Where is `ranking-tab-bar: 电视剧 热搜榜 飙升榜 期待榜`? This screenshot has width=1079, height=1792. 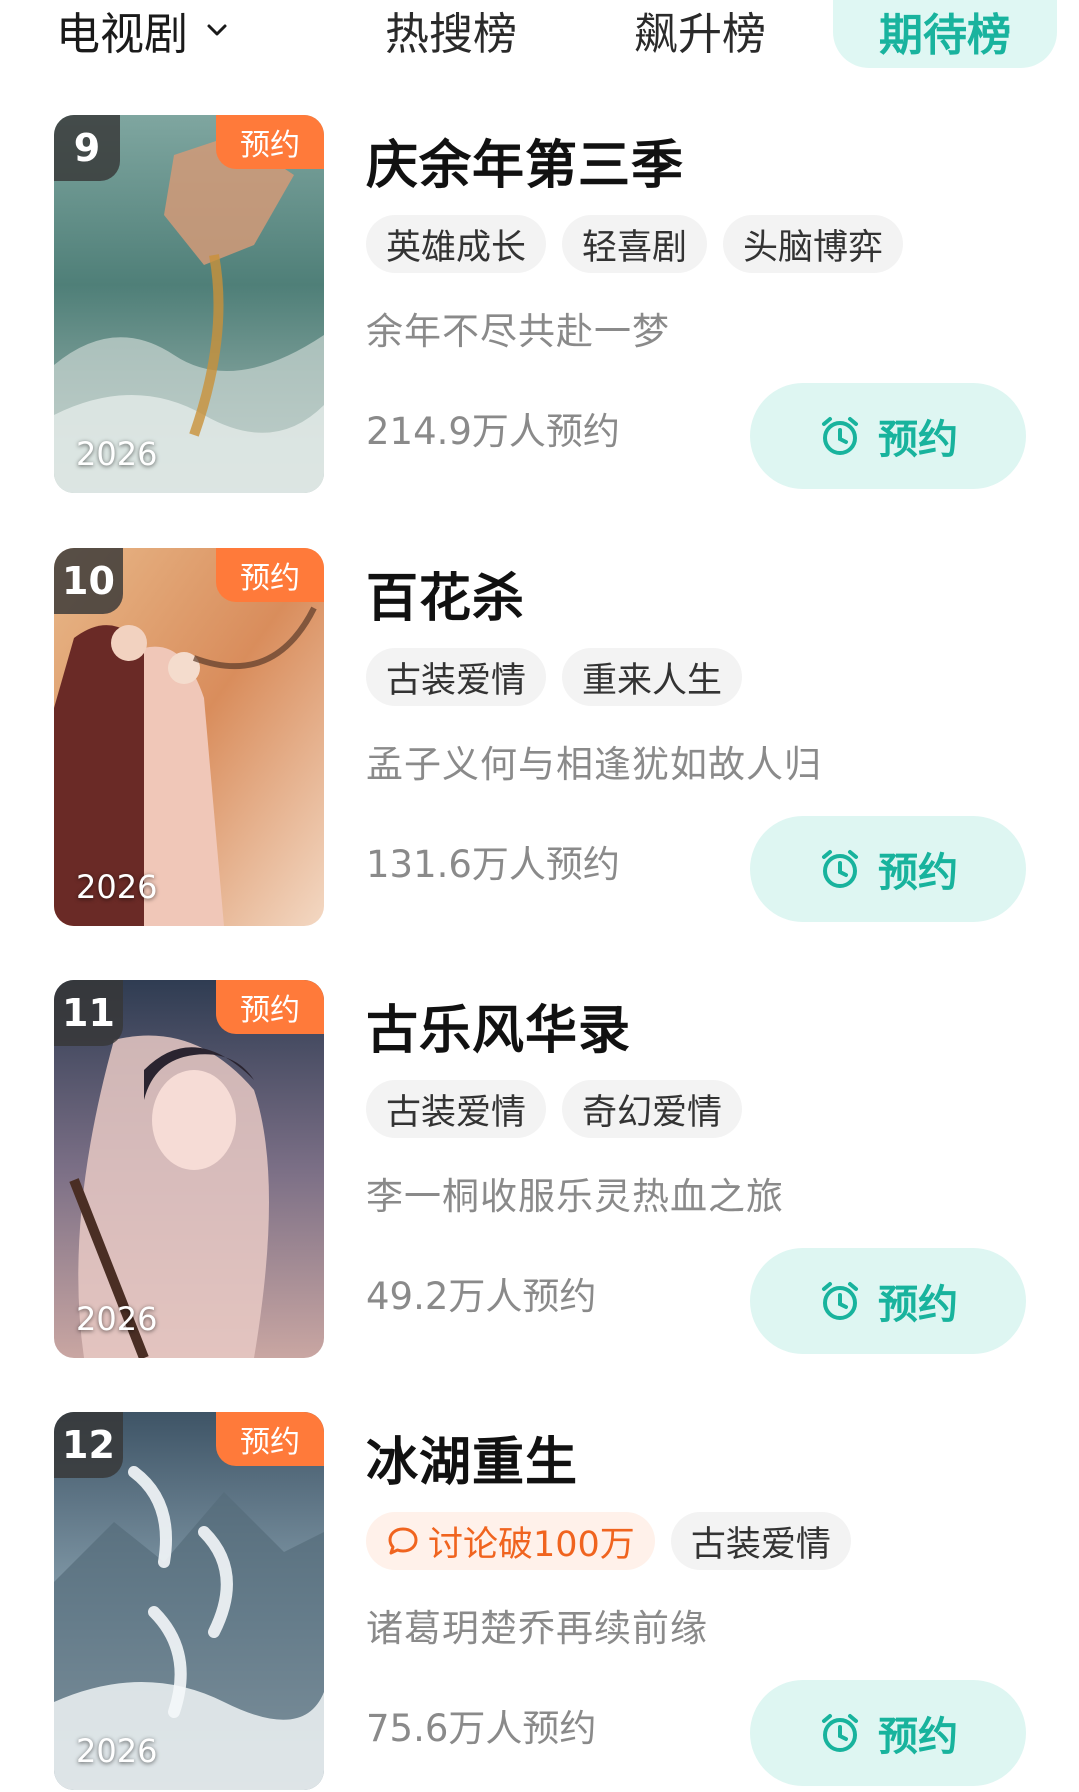
ranking-tab-bar: 电视剧 热搜榜 飙升榜 期待榜 is located at coordinates (539, 40).